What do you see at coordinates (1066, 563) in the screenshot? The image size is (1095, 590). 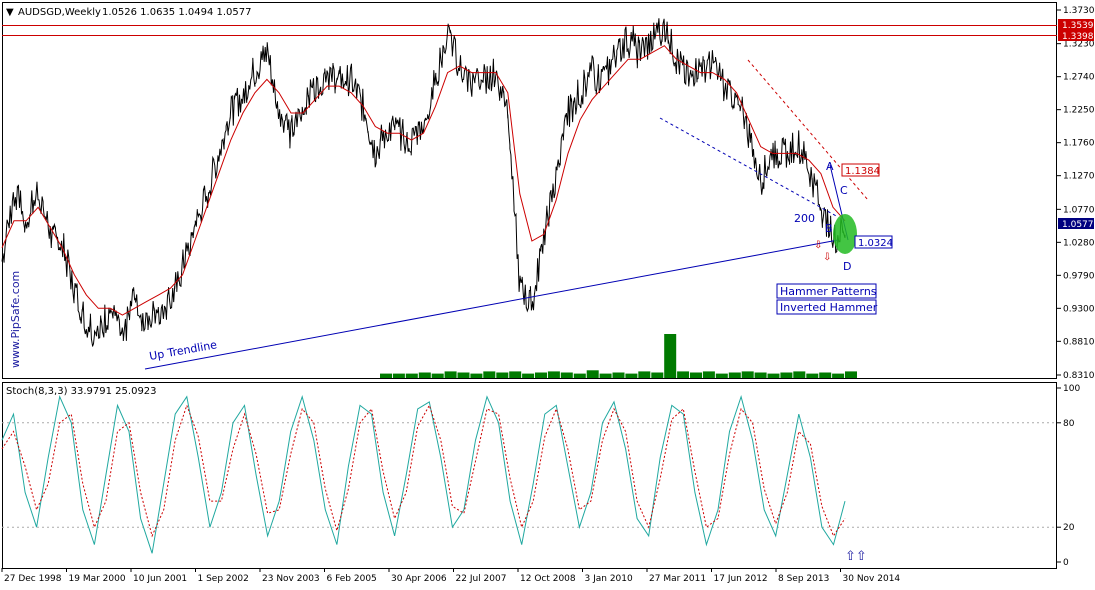 I see `stoch-tick-label: 0` at bounding box center [1066, 563].